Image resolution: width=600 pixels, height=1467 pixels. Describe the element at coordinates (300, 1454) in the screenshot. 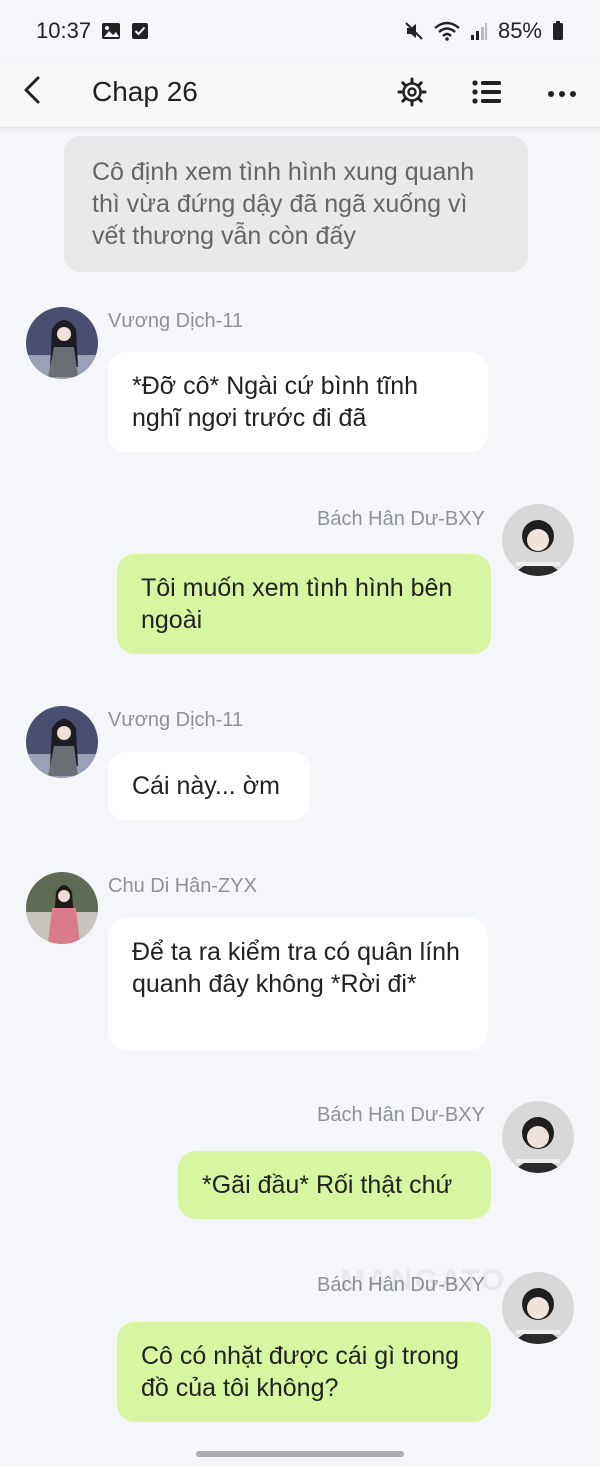

I see `home-indicator` at that location.